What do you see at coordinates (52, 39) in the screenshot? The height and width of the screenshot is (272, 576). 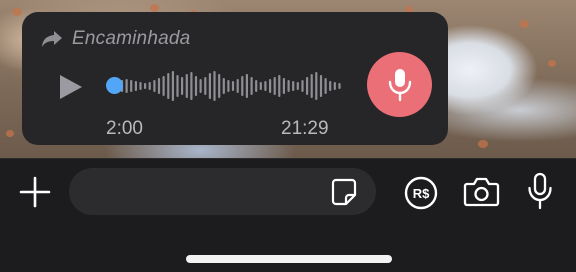 I see `forward-arrow-icon` at bounding box center [52, 39].